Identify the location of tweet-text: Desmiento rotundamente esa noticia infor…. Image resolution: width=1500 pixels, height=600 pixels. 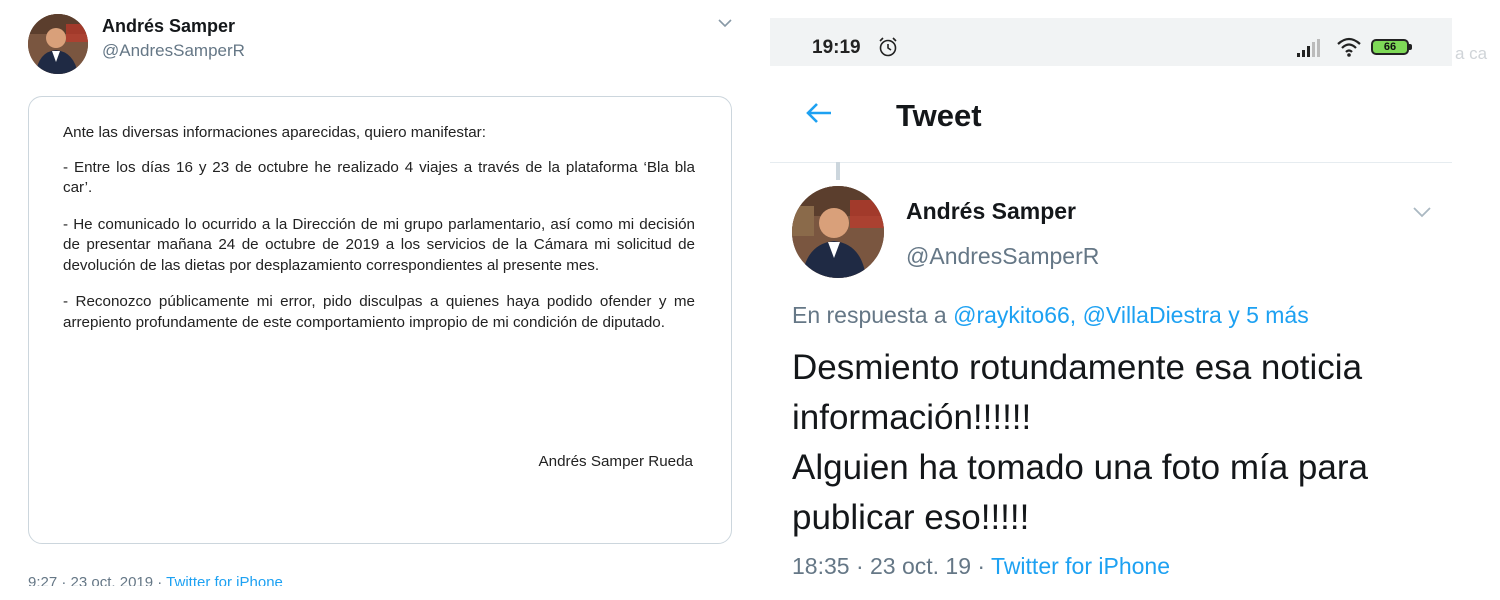
(1117, 443).